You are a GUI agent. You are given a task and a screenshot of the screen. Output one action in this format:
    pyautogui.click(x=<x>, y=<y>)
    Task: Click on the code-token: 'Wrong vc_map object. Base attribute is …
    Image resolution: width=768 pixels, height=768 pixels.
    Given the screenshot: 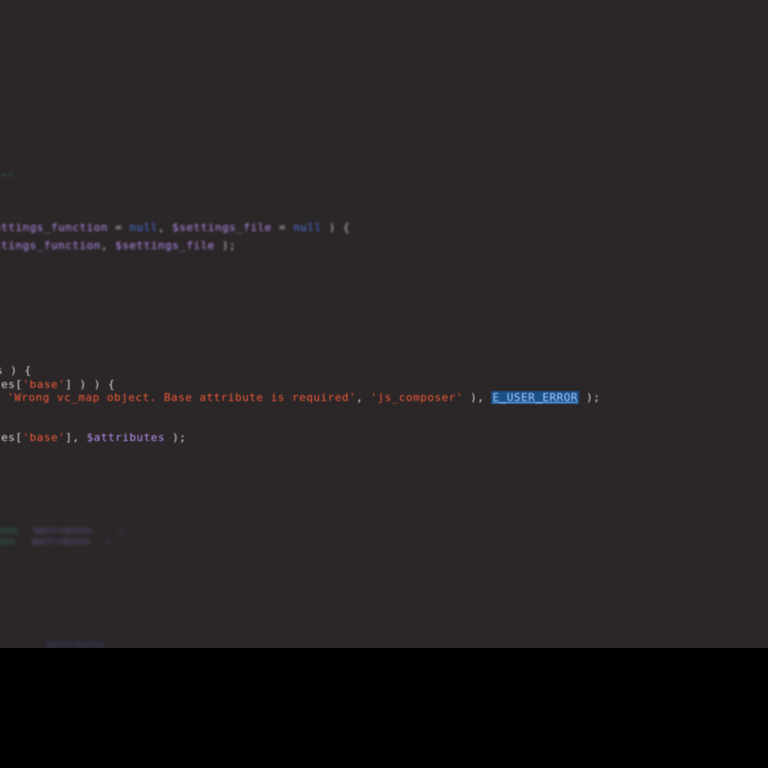 What is the action you would take?
    pyautogui.click(x=182, y=397)
    